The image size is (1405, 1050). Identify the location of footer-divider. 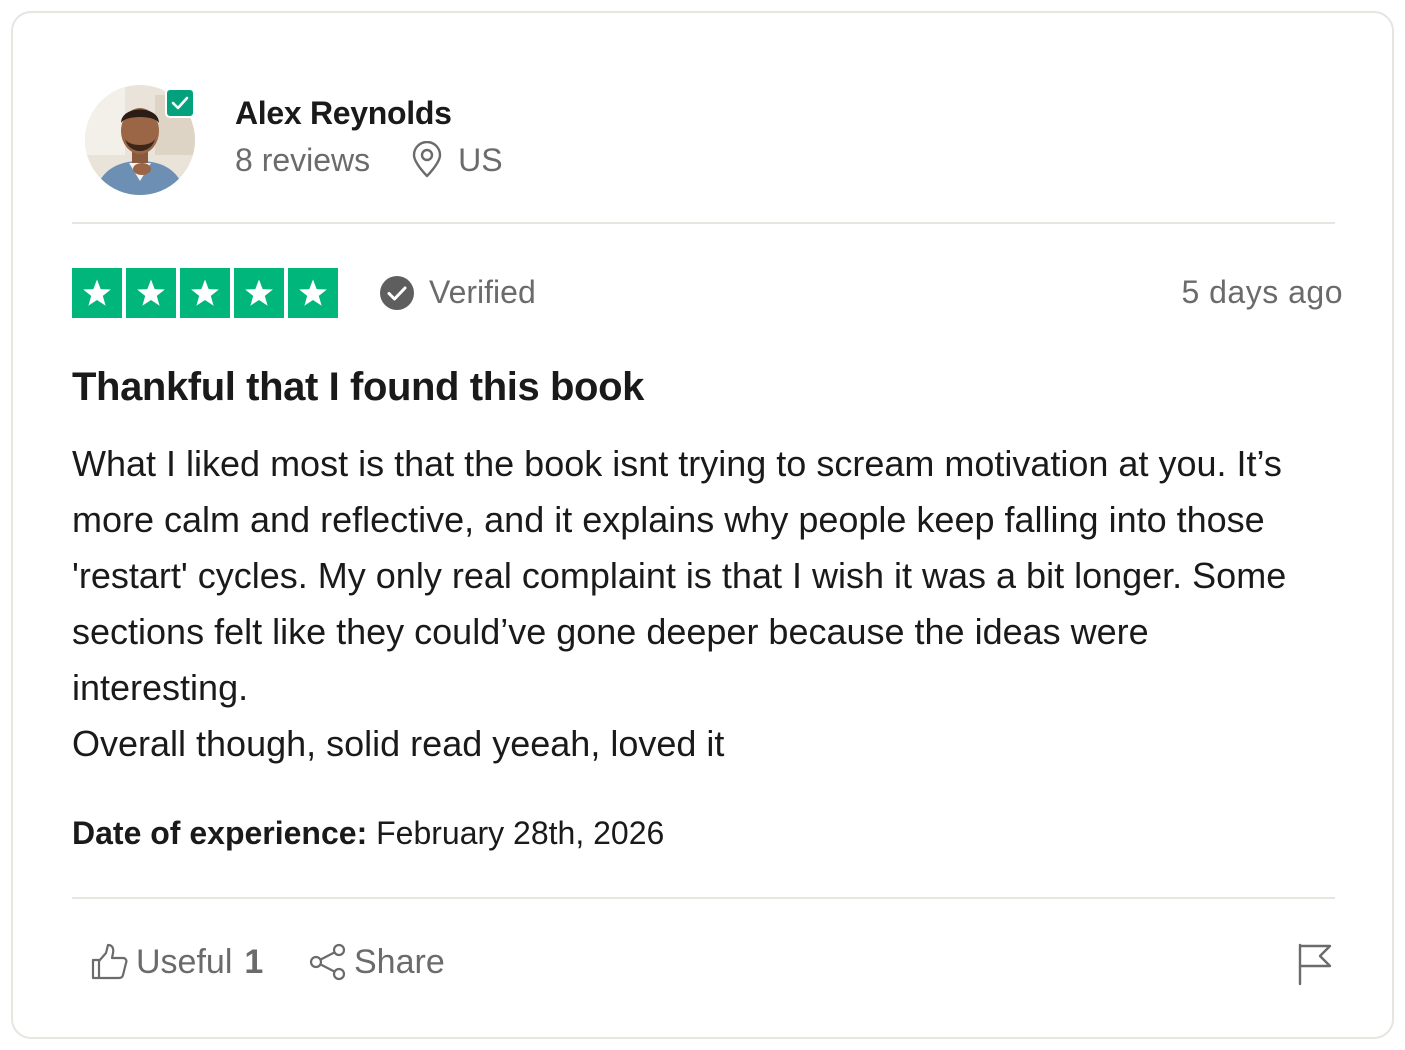
(703, 898).